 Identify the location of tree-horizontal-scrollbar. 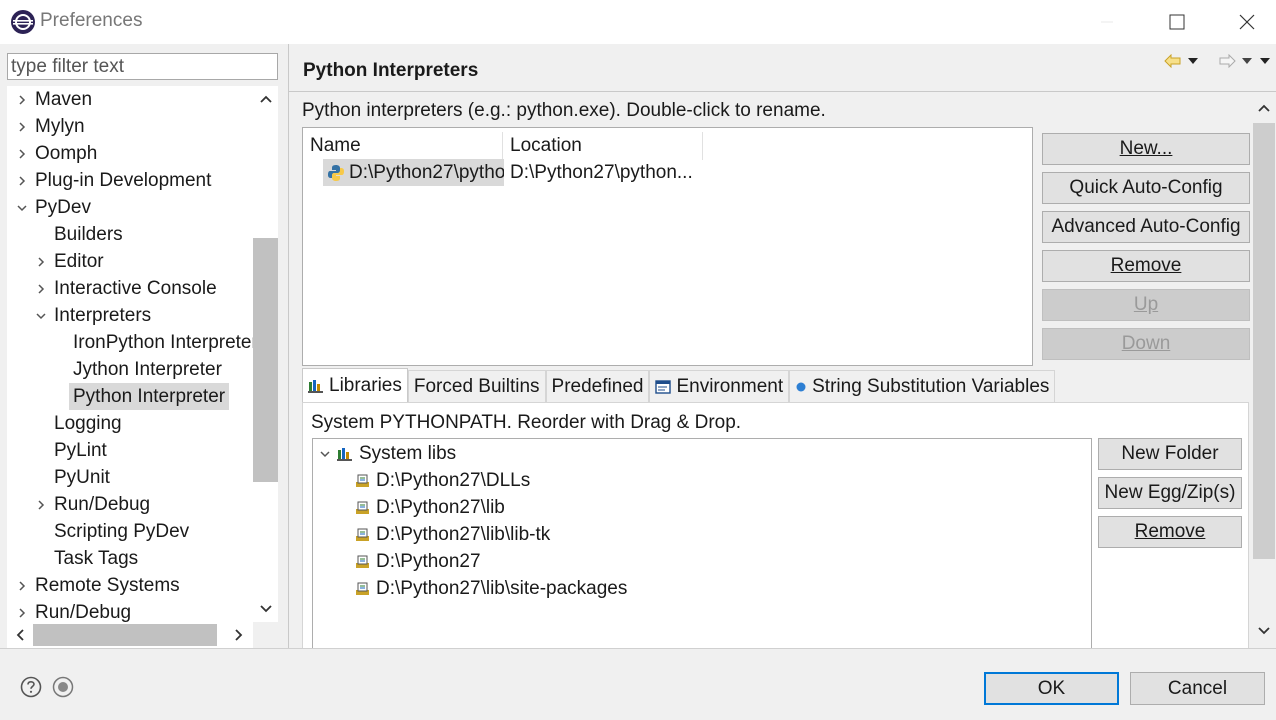
(130, 635).